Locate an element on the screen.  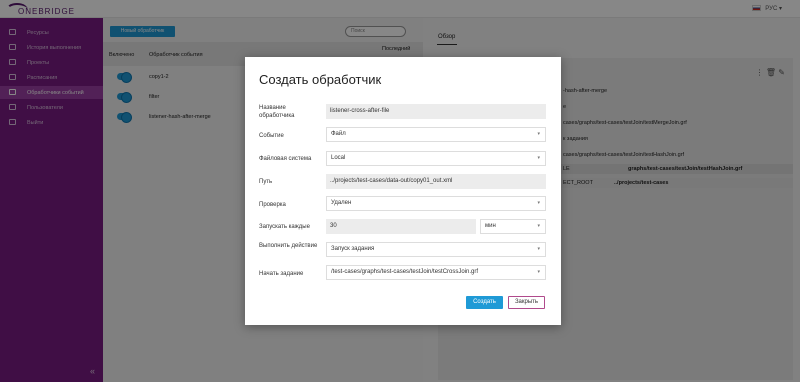
unit-value: мин is located at coordinates (490, 226).